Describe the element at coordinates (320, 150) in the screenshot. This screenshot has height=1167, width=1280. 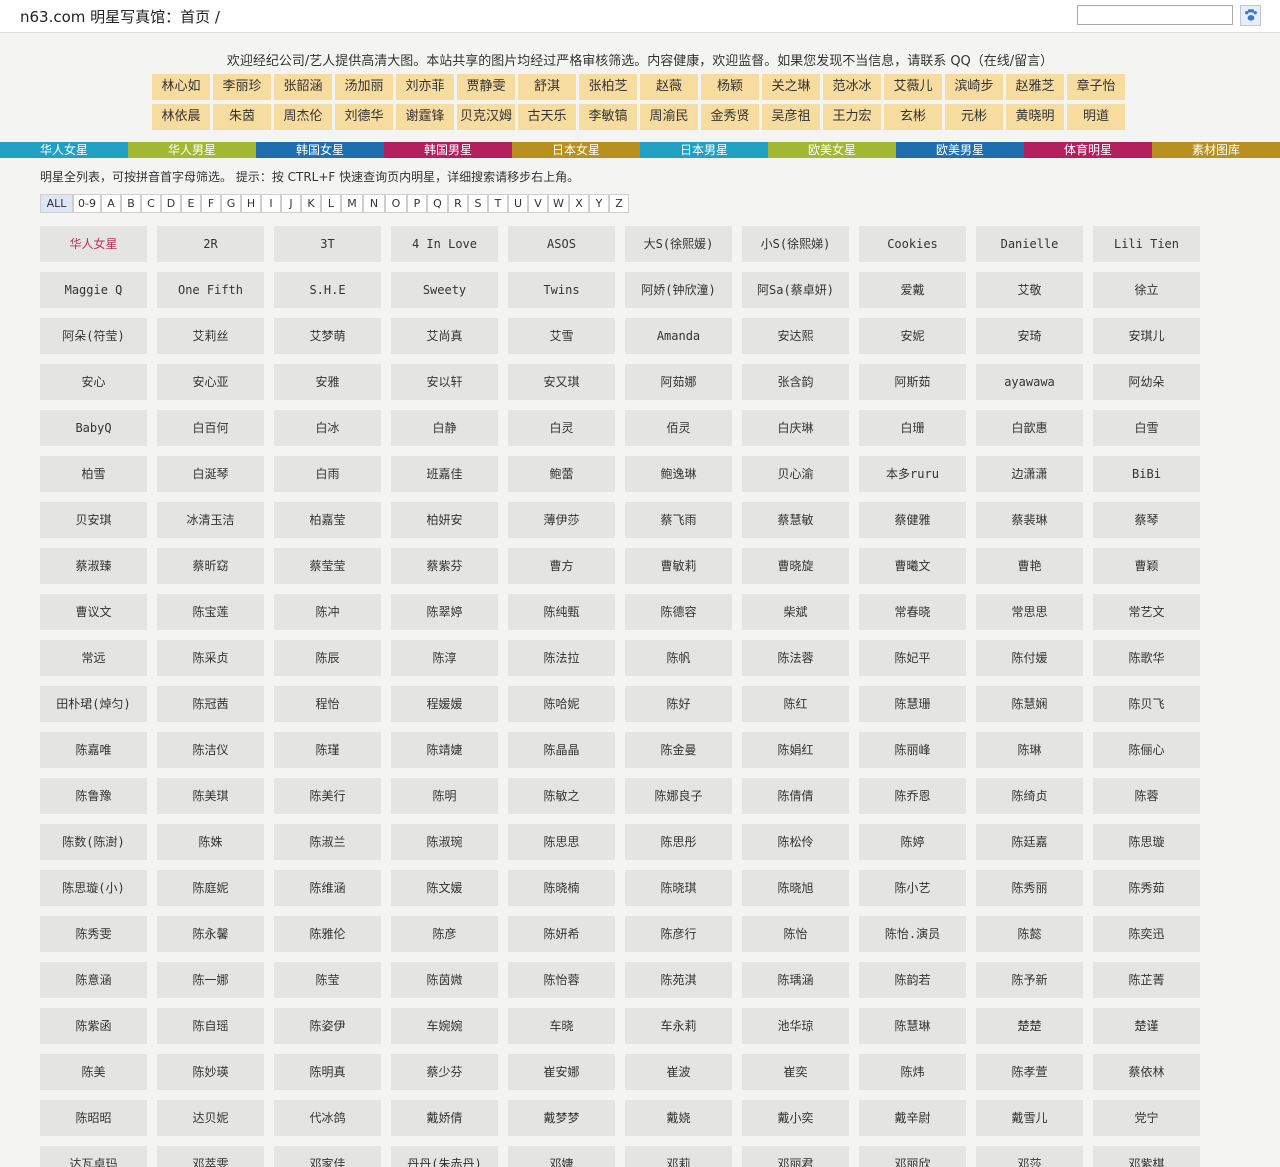
I see `category-tab: 韩国女星` at that location.